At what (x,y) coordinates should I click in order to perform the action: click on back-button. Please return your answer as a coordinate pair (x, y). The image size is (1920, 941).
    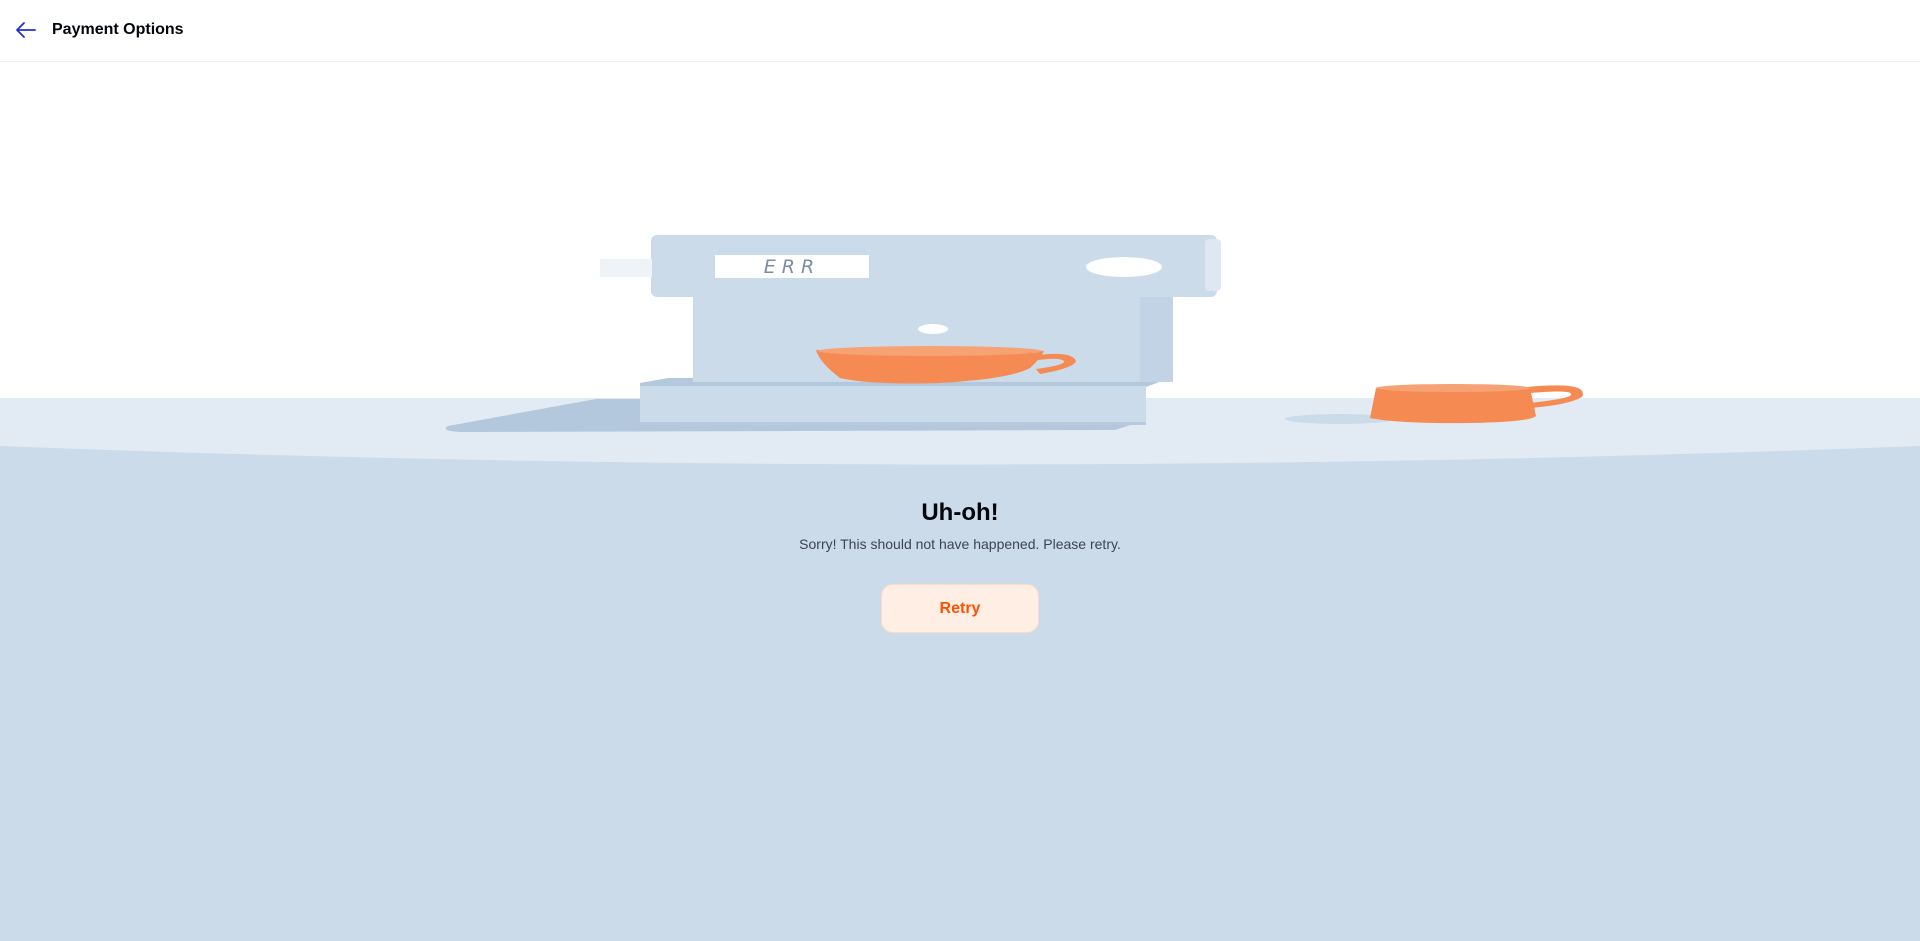
    Looking at the image, I should click on (26, 30).